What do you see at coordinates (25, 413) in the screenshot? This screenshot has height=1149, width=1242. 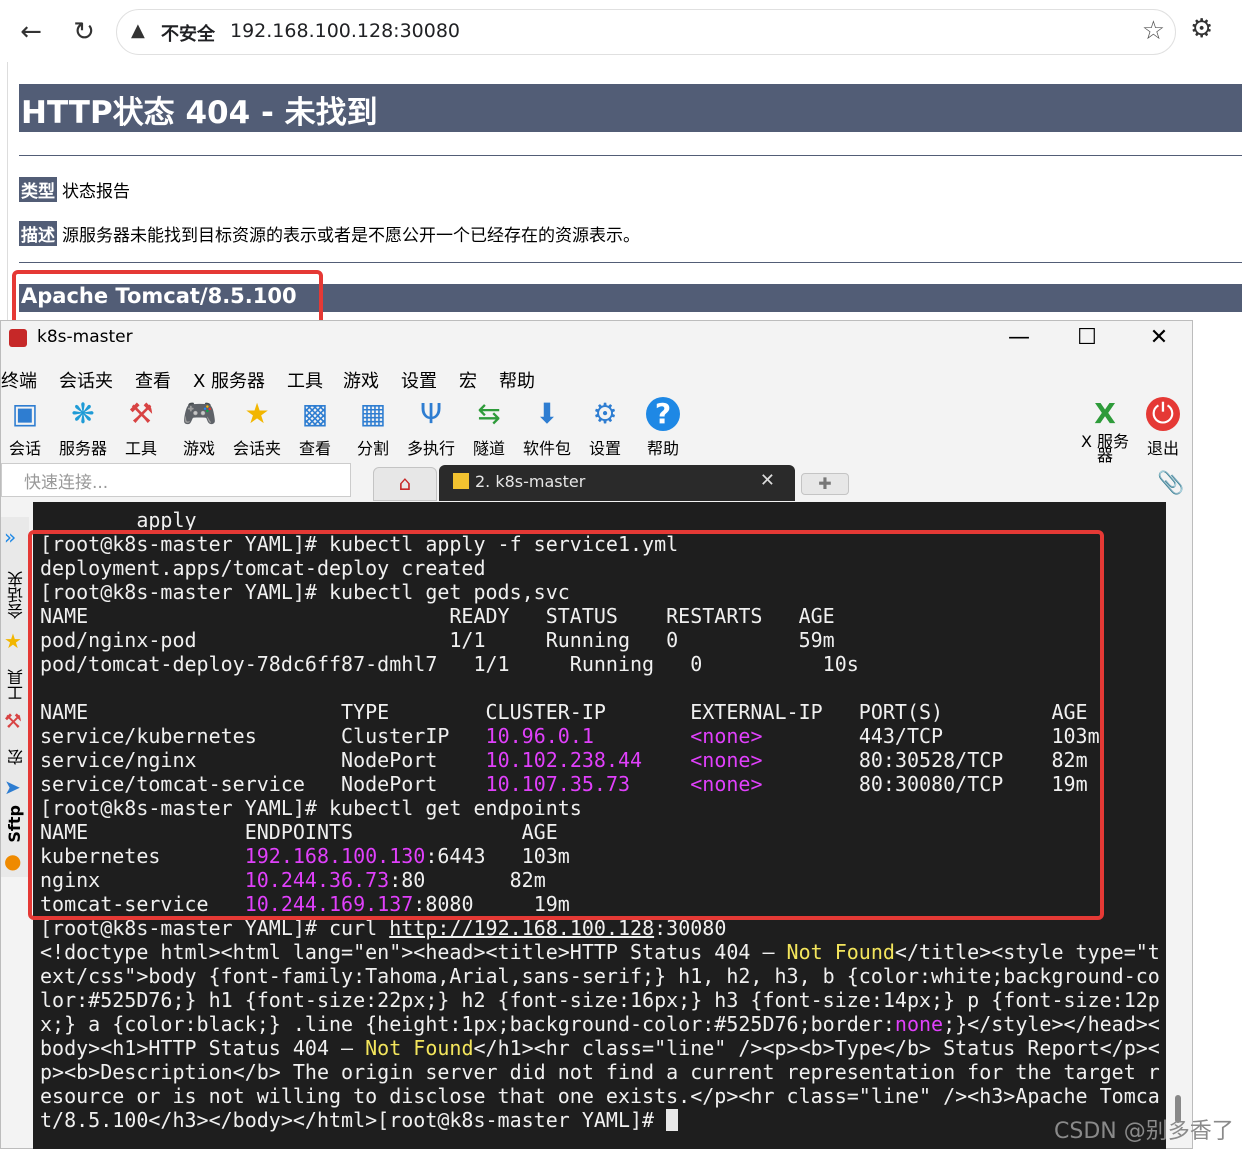 I see `monitor-icon: ▣` at bounding box center [25, 413].